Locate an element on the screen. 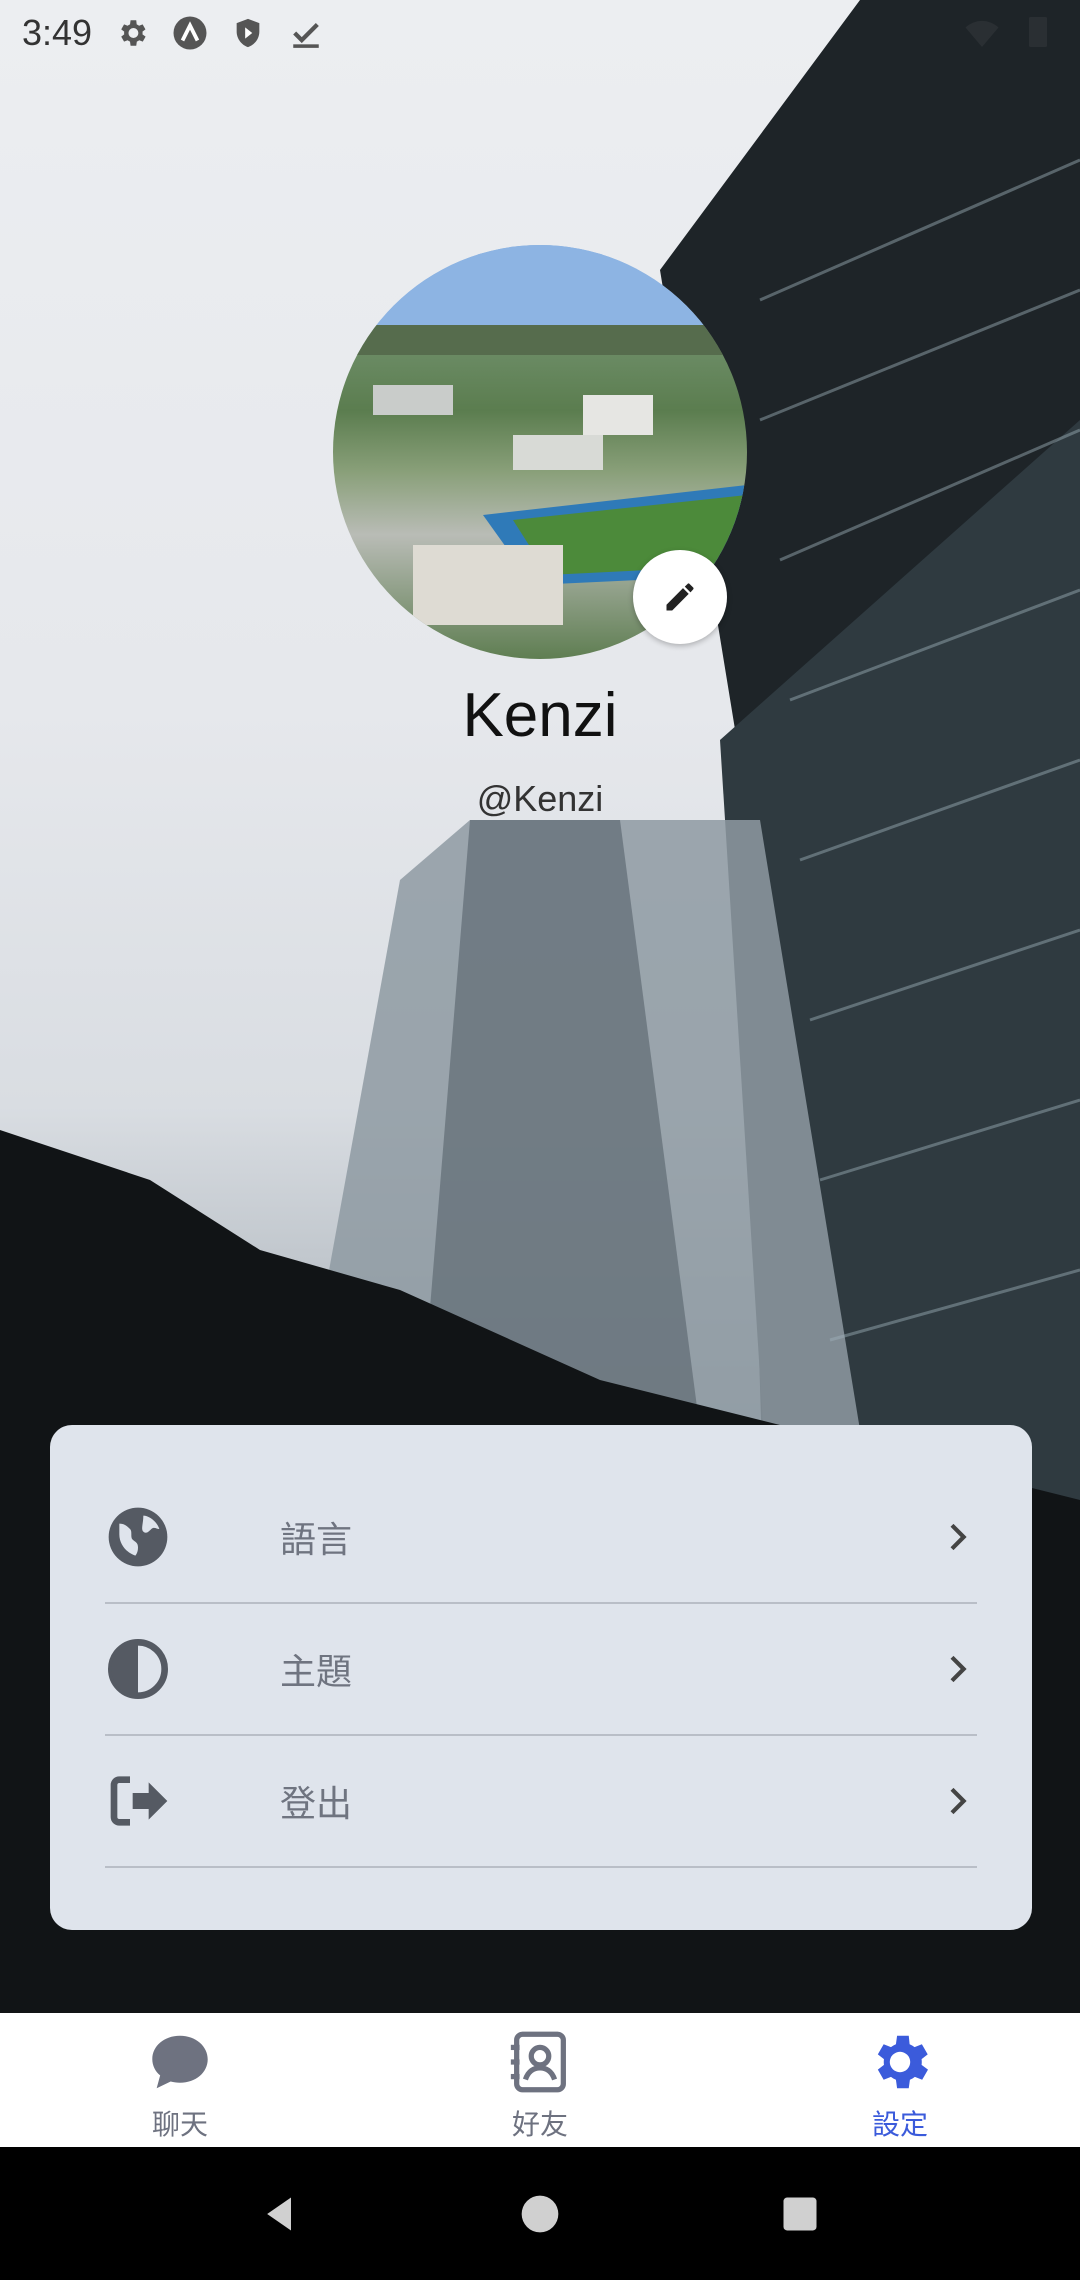 The height and width of the screenshot is (2280, 1080). nav-label: 聊天 is located at coordinates (179, 2124).